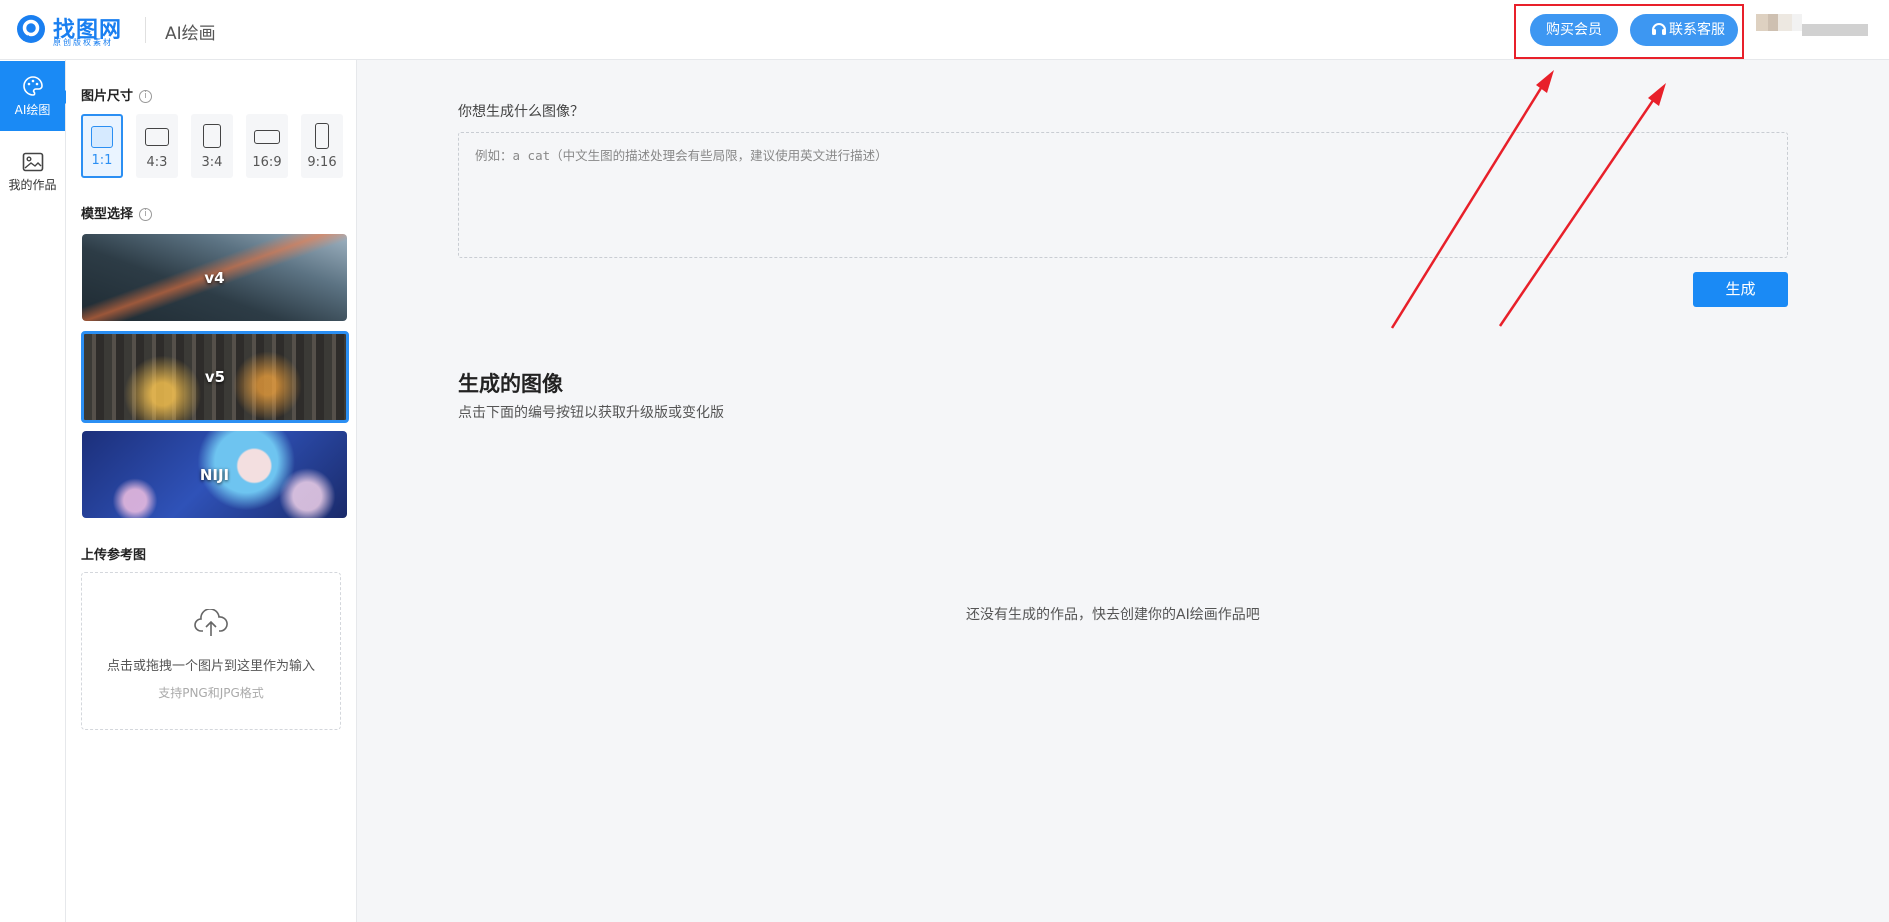  Describe the element at coordinates (31, 29) in the screenshot. I see `logo-icon` at that location.